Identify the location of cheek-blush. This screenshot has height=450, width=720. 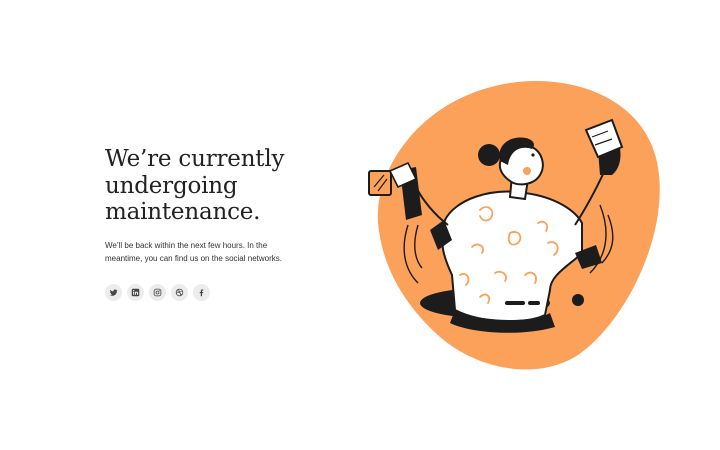
(527, 171).